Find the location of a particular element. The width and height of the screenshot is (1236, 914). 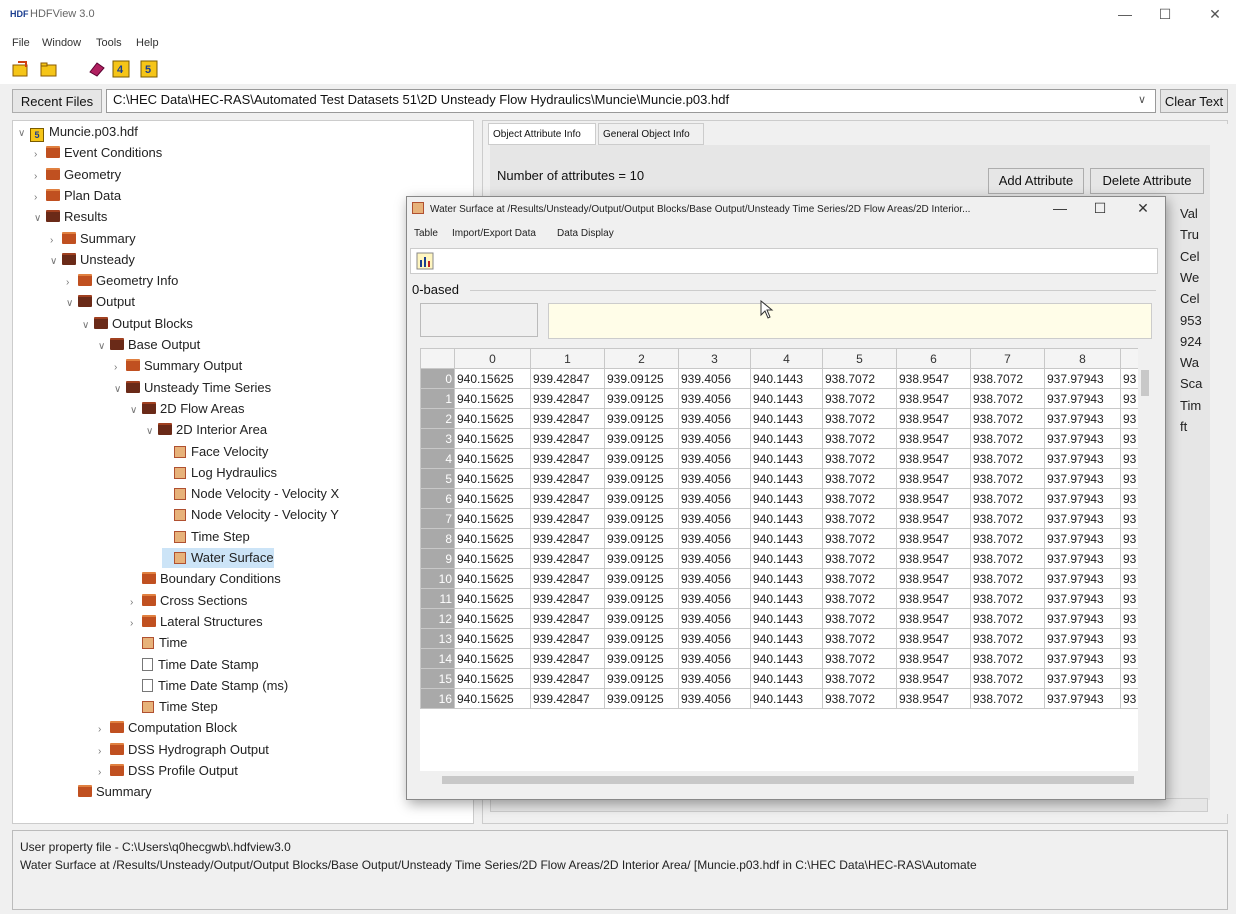

column-header: 2 is located at coordinates (641, 358).